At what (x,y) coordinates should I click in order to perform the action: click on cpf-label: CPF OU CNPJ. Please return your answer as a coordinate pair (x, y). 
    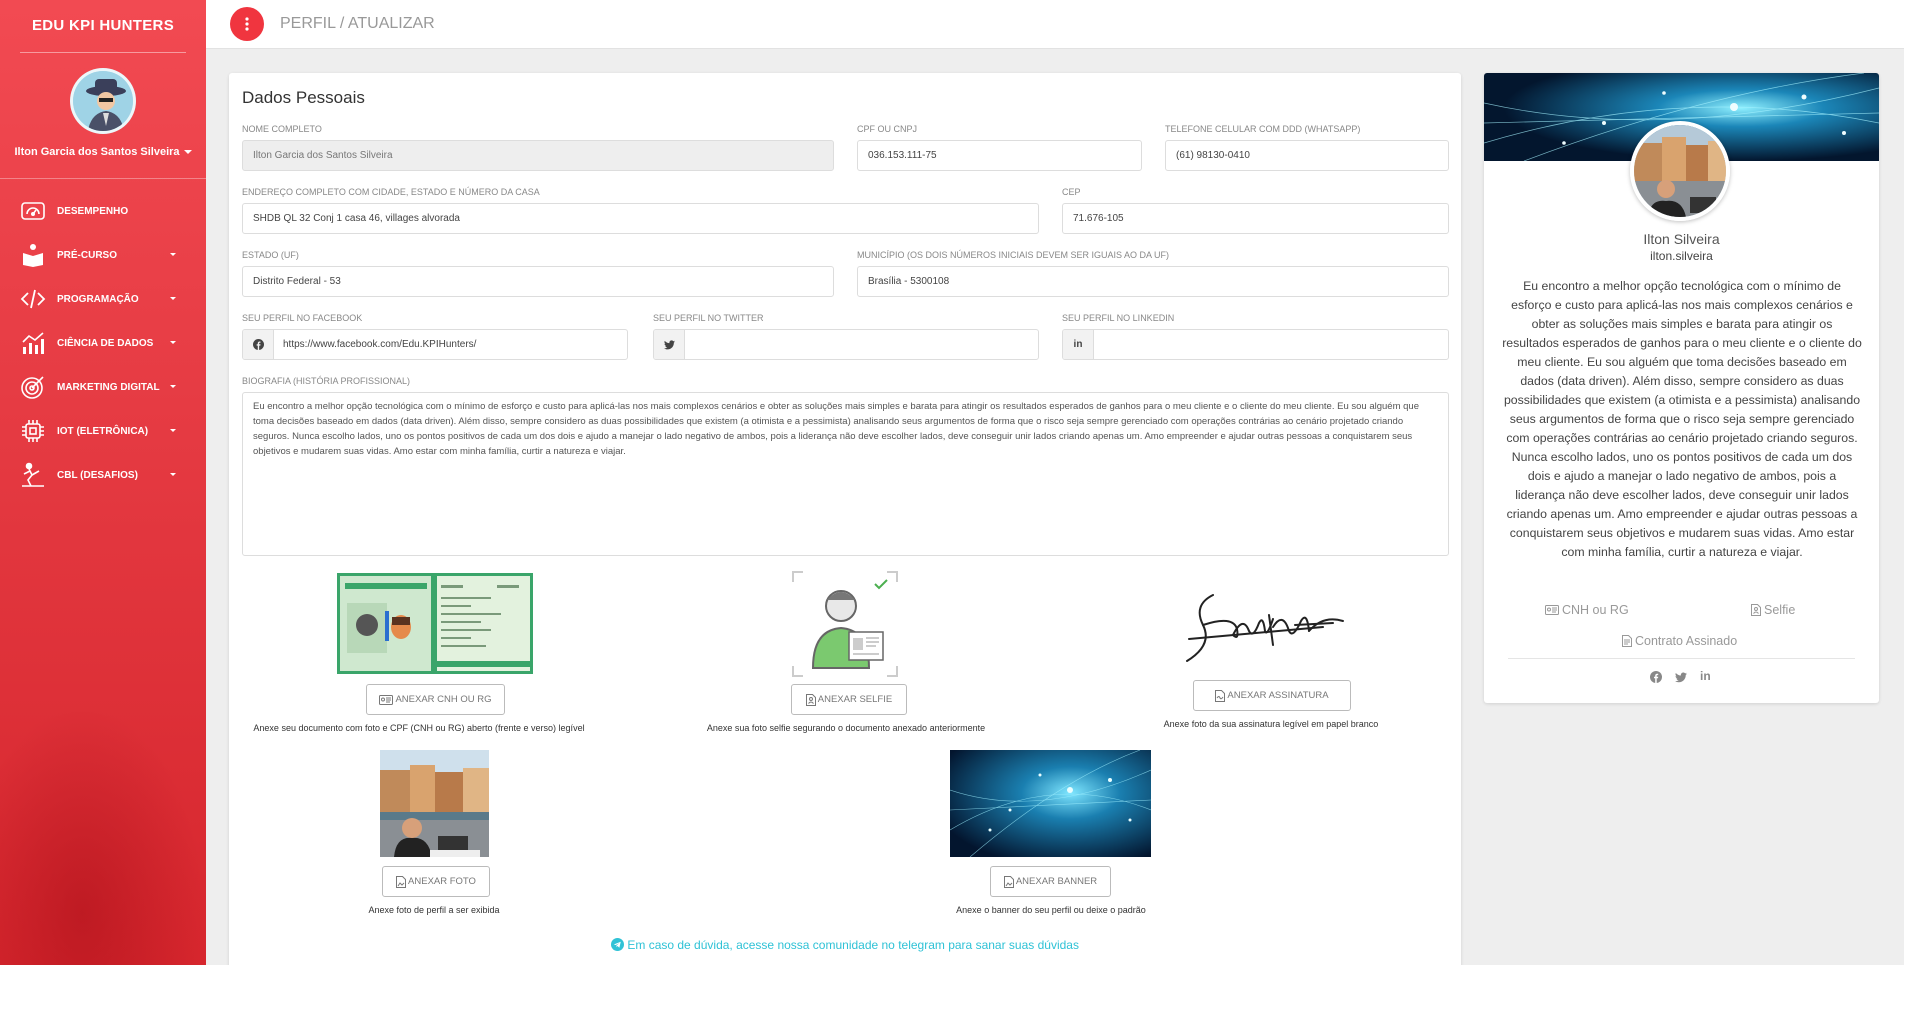
    Looking at the image, I should click on (887, 129).